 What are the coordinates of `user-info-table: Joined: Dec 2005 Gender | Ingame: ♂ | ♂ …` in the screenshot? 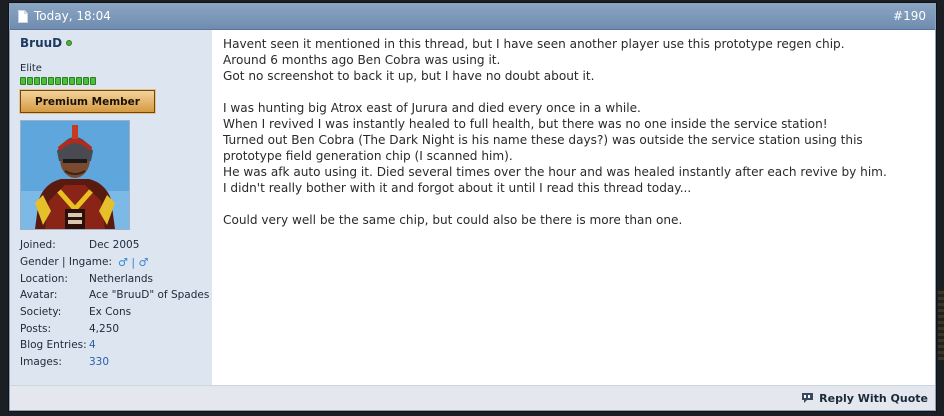 It's located at (116, 304).